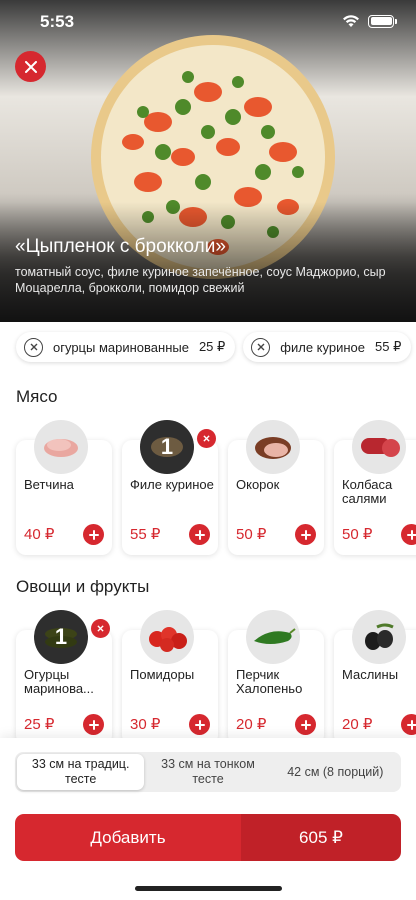 The image size is (416, 900). I want to click on size-option-33-thin: 33 см на тонком тесте, so click(207, 772).